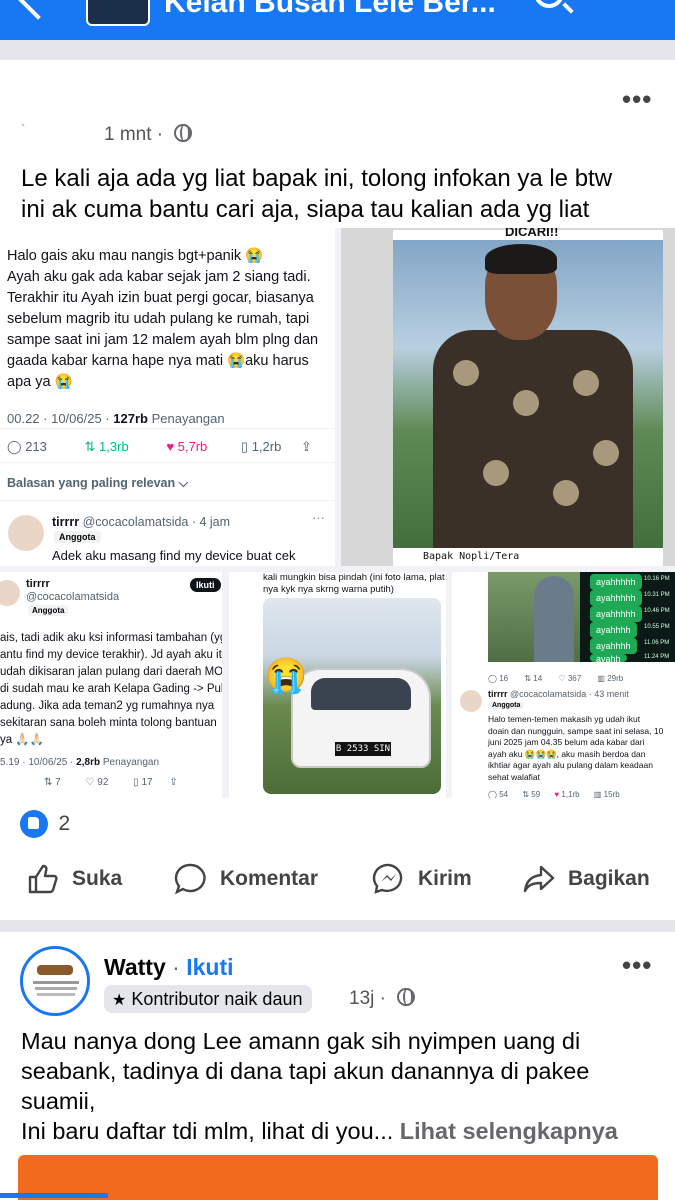 The image size is (675, 1200). Describe the element at coordinates (286, 676) in the screenshot. I see `crying-emoji: 😭` at that location.